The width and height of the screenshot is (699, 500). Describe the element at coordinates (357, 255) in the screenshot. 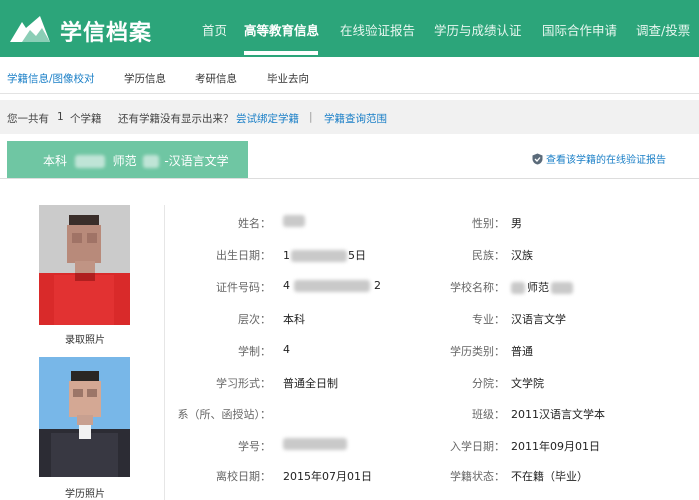

I see `birth-suffix: 5日` at that location.